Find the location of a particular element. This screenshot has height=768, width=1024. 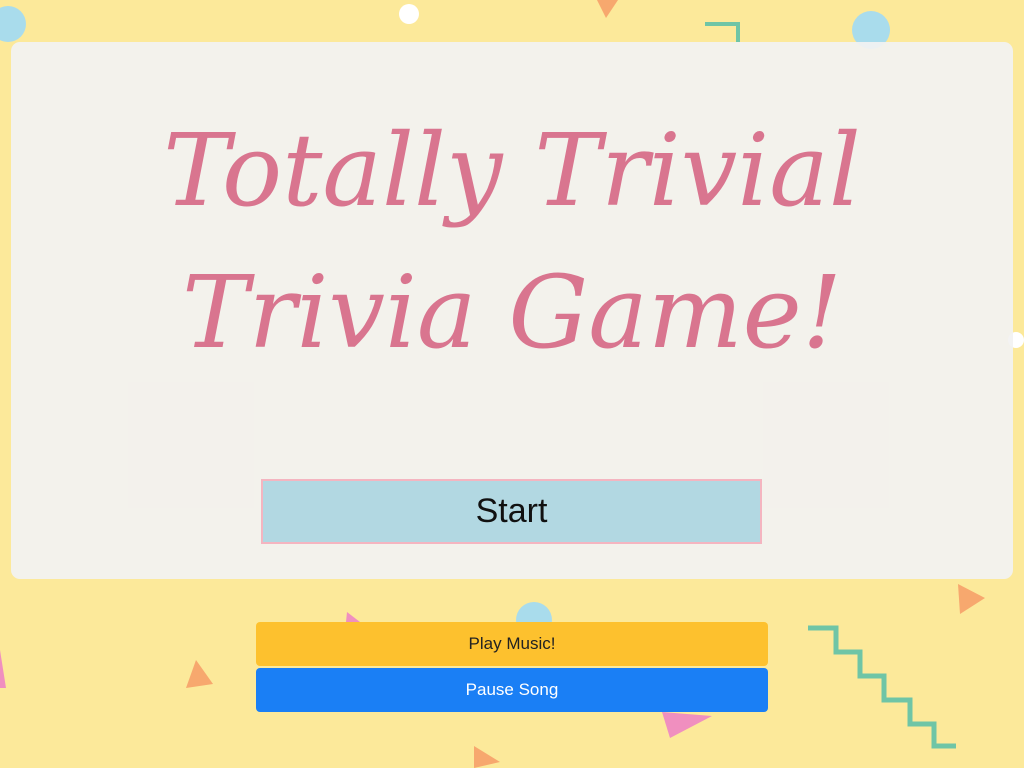

play-music-button: Play Music! is located at coordinates (512, 644).